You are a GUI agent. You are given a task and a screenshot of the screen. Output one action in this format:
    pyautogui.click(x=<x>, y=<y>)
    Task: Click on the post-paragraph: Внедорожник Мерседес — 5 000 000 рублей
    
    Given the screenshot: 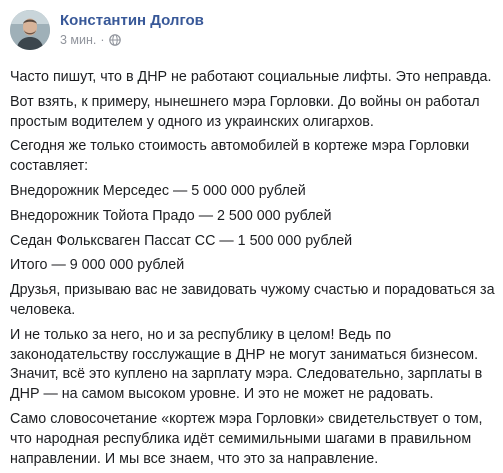 What is the action you would take?
    pyautogui.click(x=158, y=190)
    